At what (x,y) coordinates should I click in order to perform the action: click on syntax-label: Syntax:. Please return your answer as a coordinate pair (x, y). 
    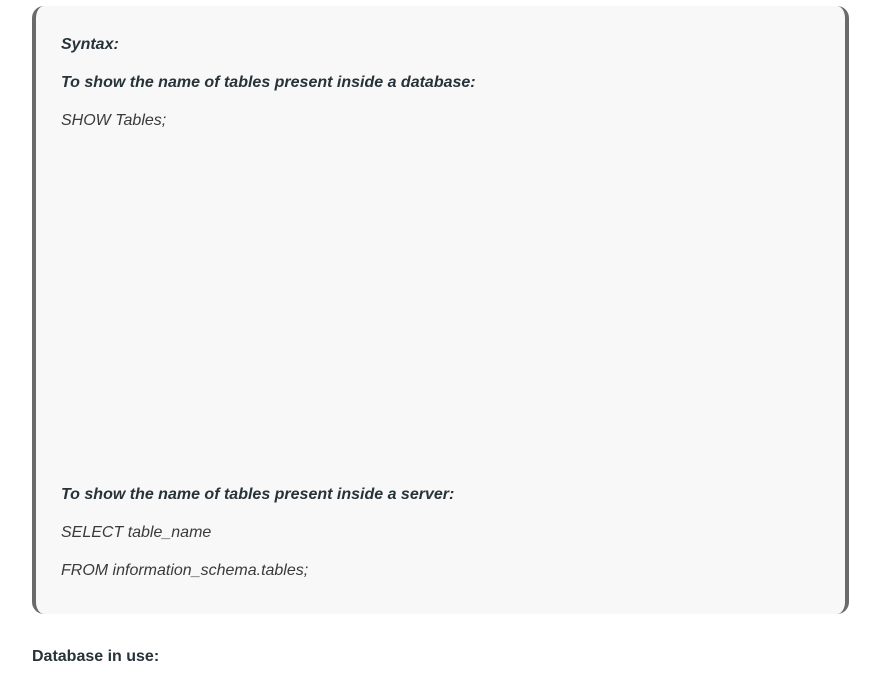
    Looking at the image, I should click on (90, 44).